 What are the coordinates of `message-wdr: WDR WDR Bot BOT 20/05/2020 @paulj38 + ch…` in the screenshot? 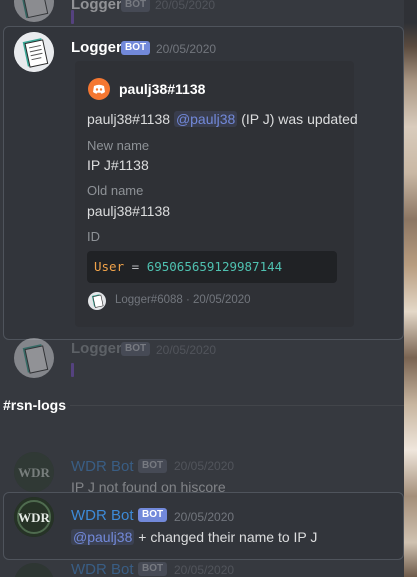 It's located at (202, 526).